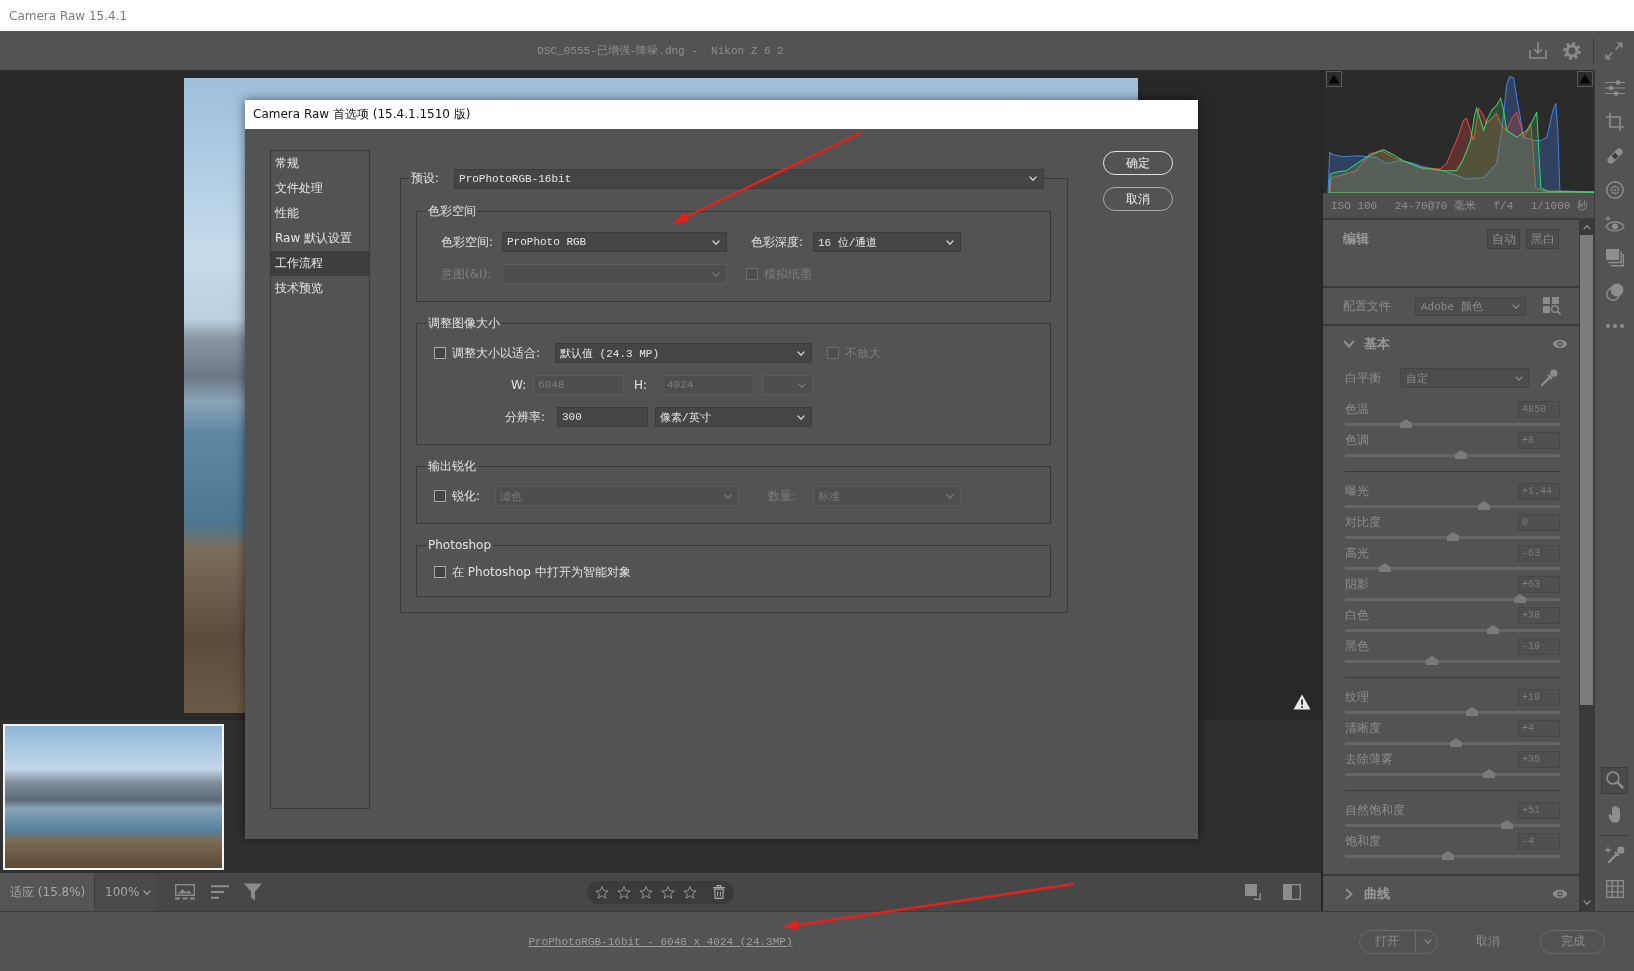  I want to click on nav-item: 工作流程, so click(320, 263).